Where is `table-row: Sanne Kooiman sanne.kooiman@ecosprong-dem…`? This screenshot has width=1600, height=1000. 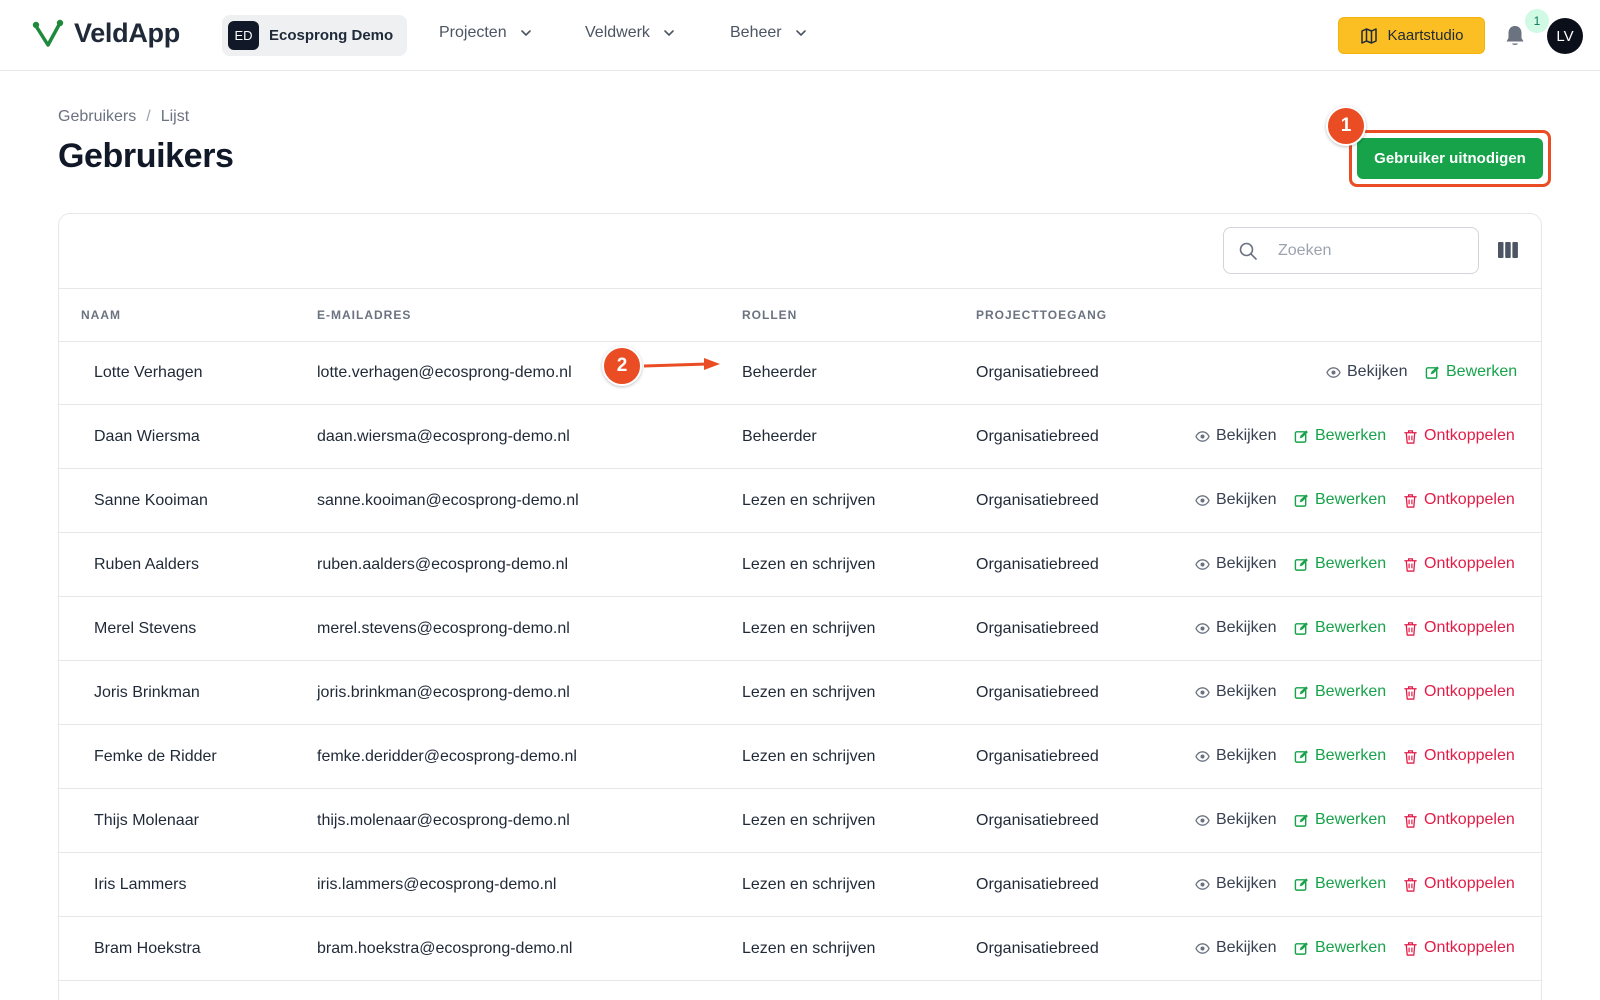
table-row: Sanne Kooiman sanne.kooiman@ecosprong-dem… is located at coordinates (800, 501).